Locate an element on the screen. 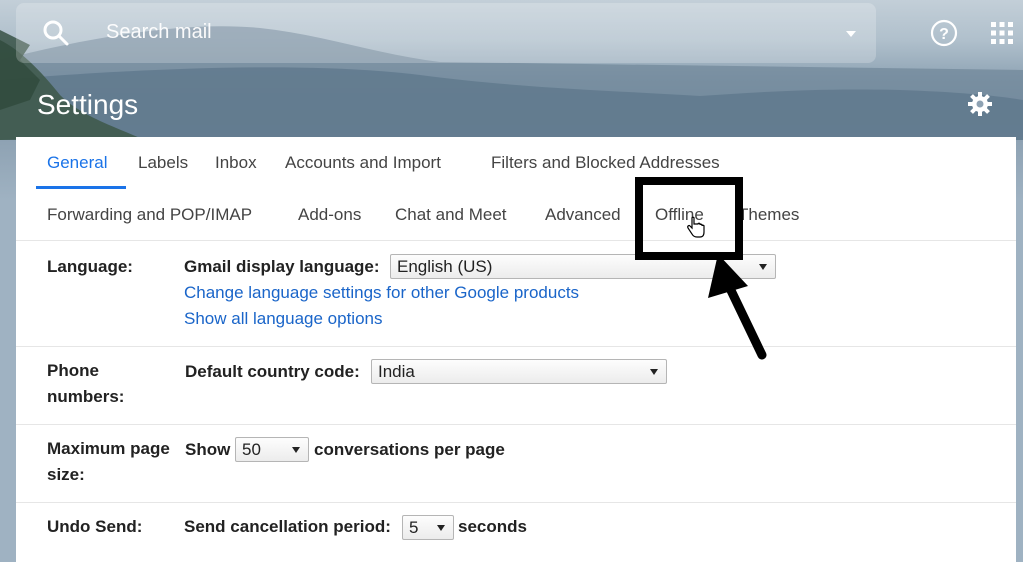 This screenshot has height=562, width=1023. tab-themes: Themes is located at coordinates (768, 215).